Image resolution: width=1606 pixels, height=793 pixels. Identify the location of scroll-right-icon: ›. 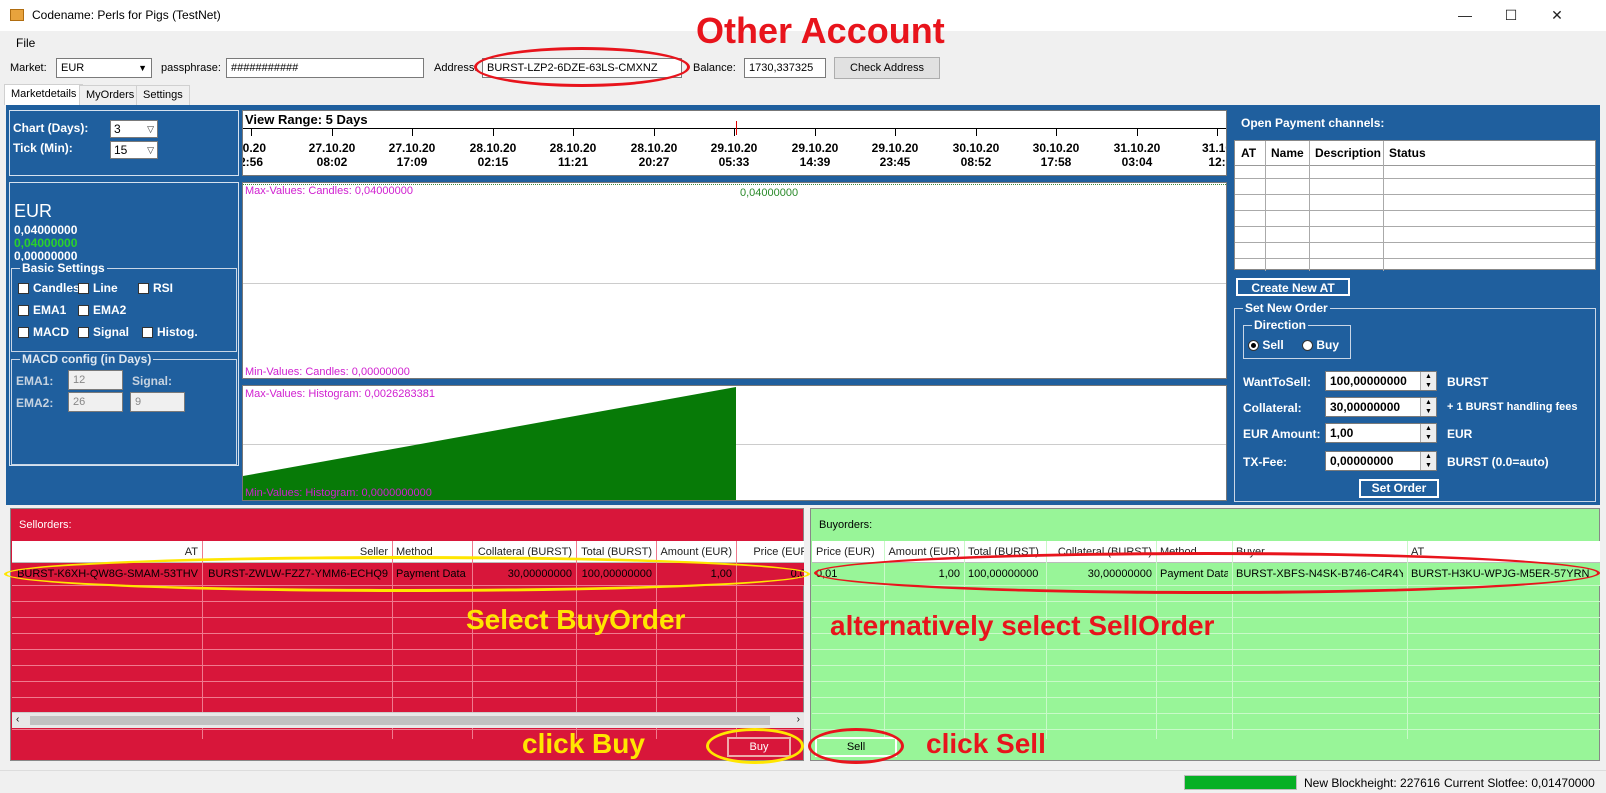
(798, 719).